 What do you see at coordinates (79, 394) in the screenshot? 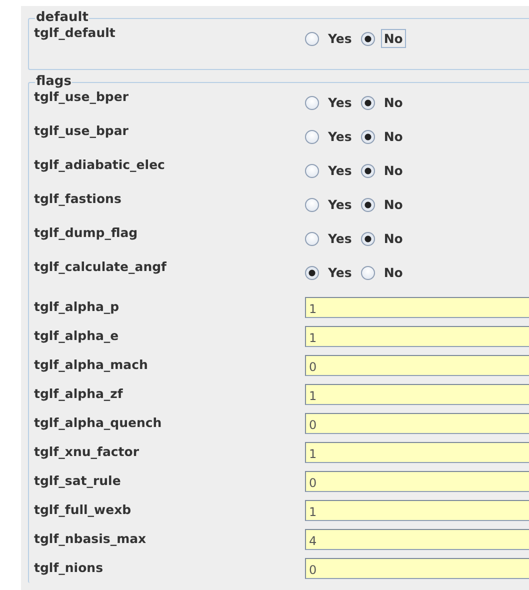
I see `field-label: tglf_alpha_zf` at bounding box center [79, 394].